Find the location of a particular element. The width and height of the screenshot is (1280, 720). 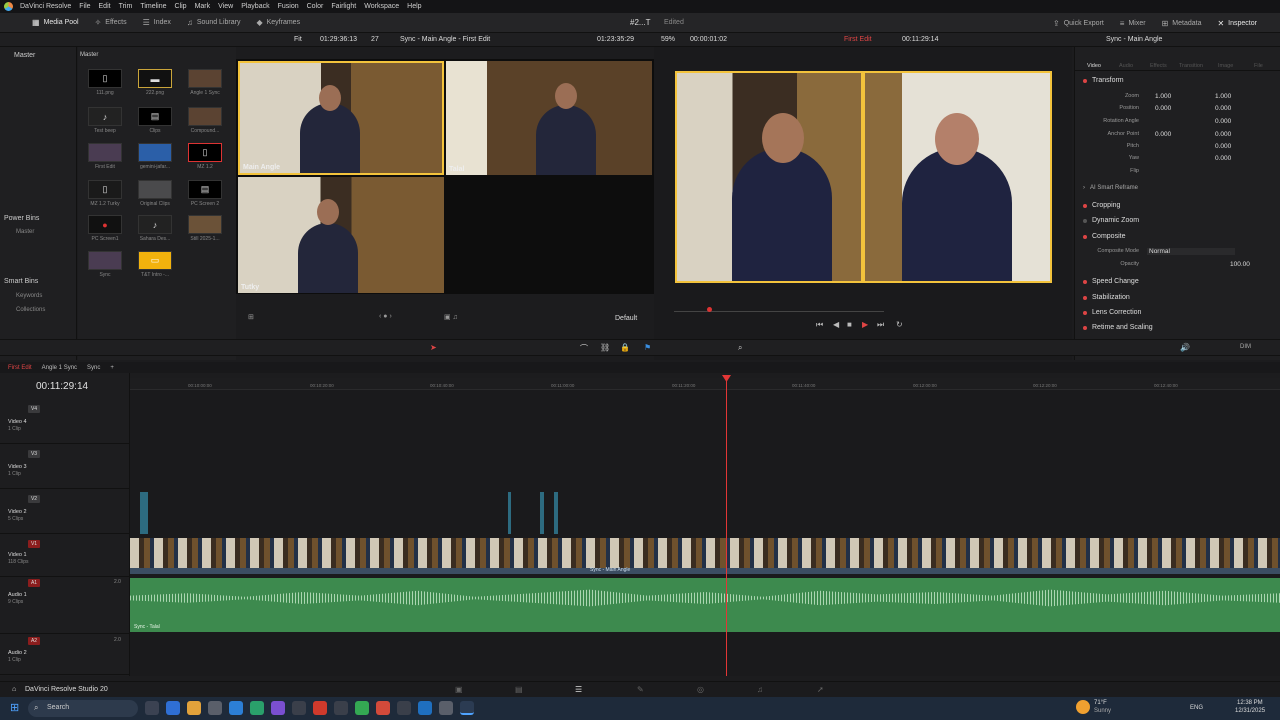

tab-file: File is located at coordinates (1258, 66).